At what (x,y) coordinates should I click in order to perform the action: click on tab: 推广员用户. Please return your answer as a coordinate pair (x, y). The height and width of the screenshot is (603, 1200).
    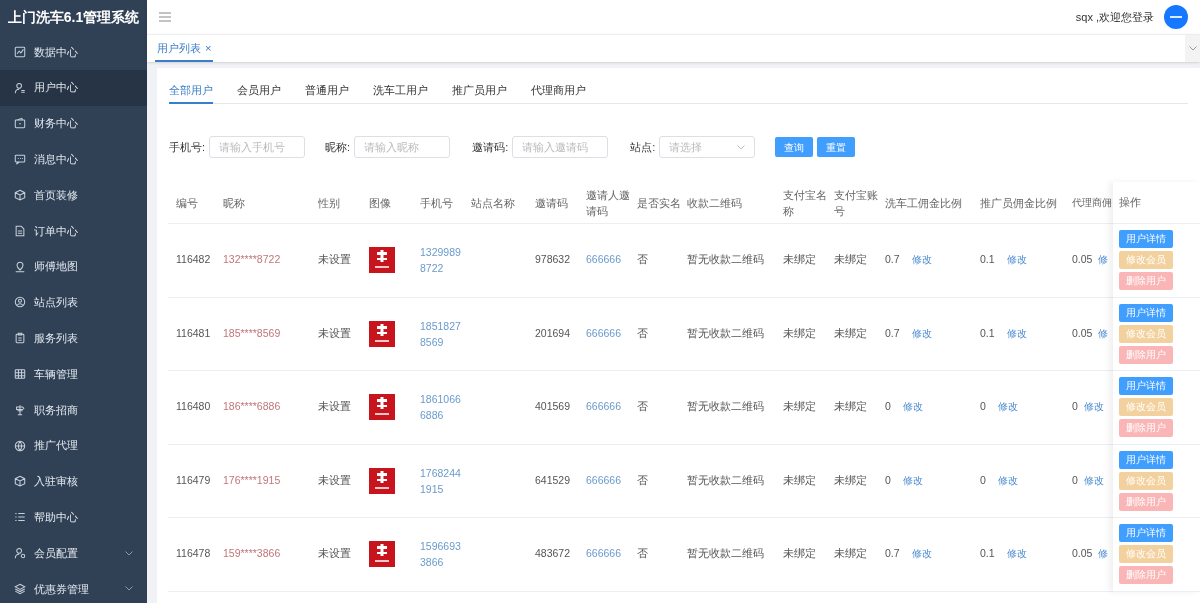
    Looking at the image, I should click on (479, 93).